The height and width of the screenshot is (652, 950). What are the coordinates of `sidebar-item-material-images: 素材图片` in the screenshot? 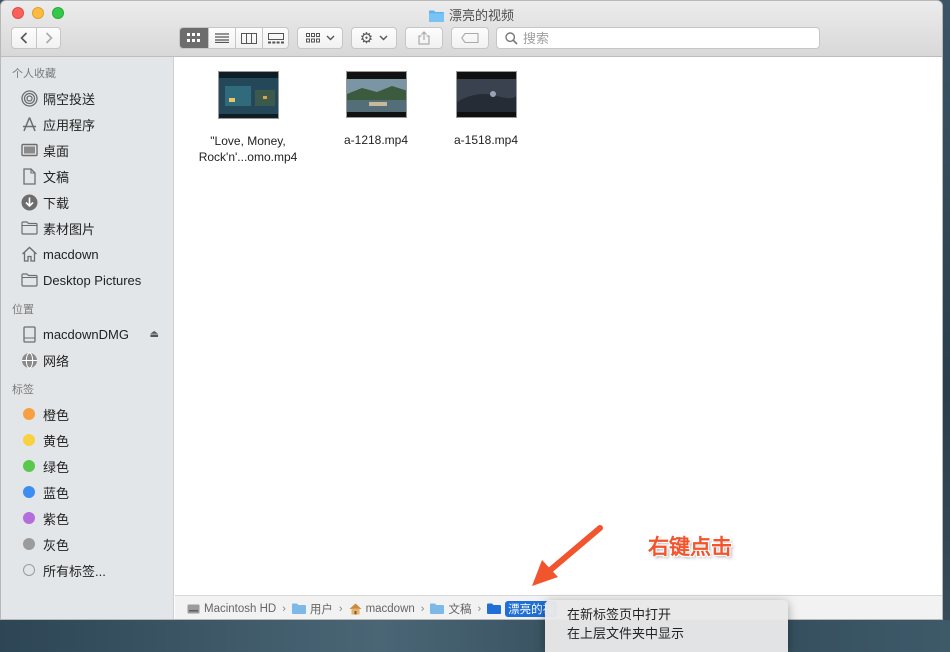 It's located at (87, 228).